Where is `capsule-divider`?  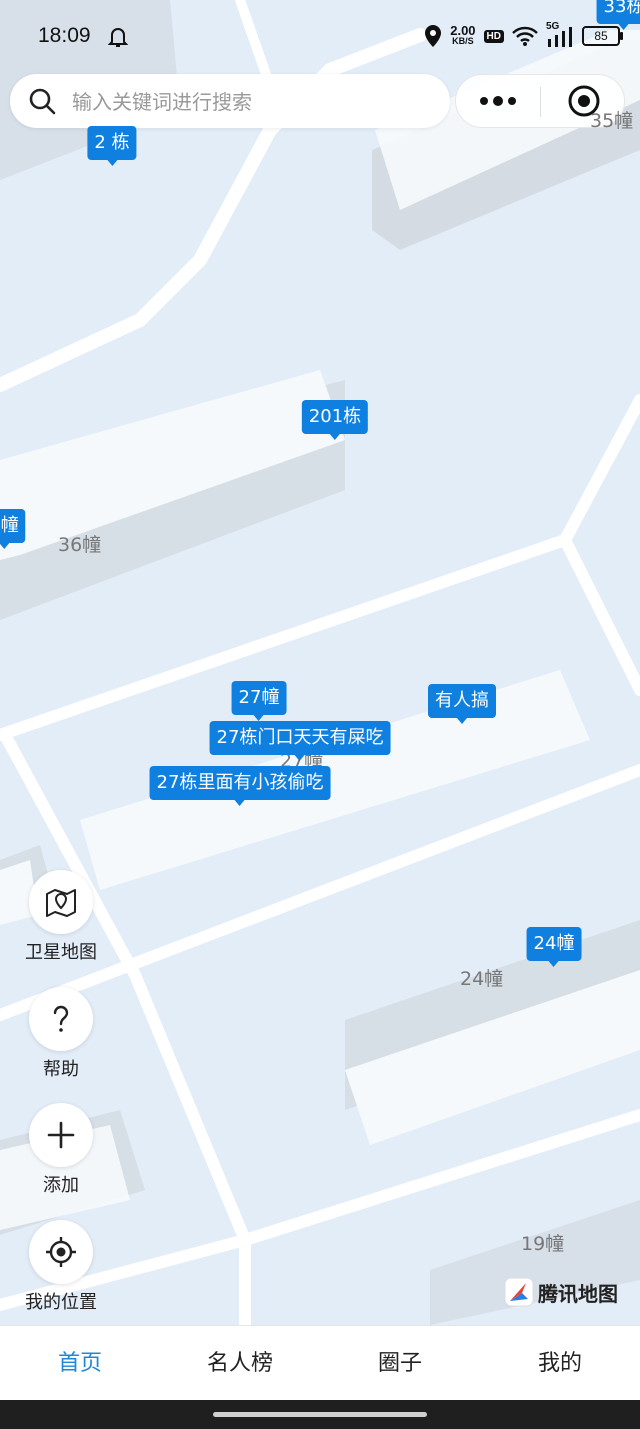
capsule-divider is located at coordinates (540, 102).